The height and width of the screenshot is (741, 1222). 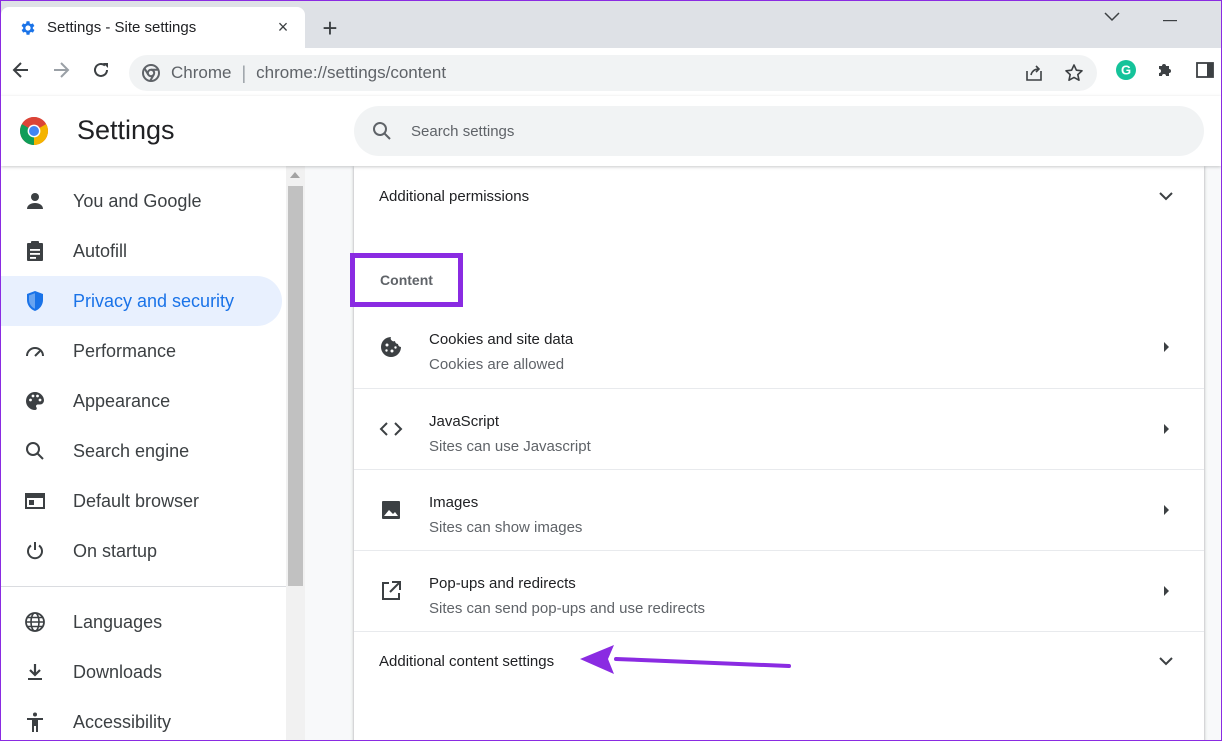 I want to click on search-input, so click(x=761, y=131).